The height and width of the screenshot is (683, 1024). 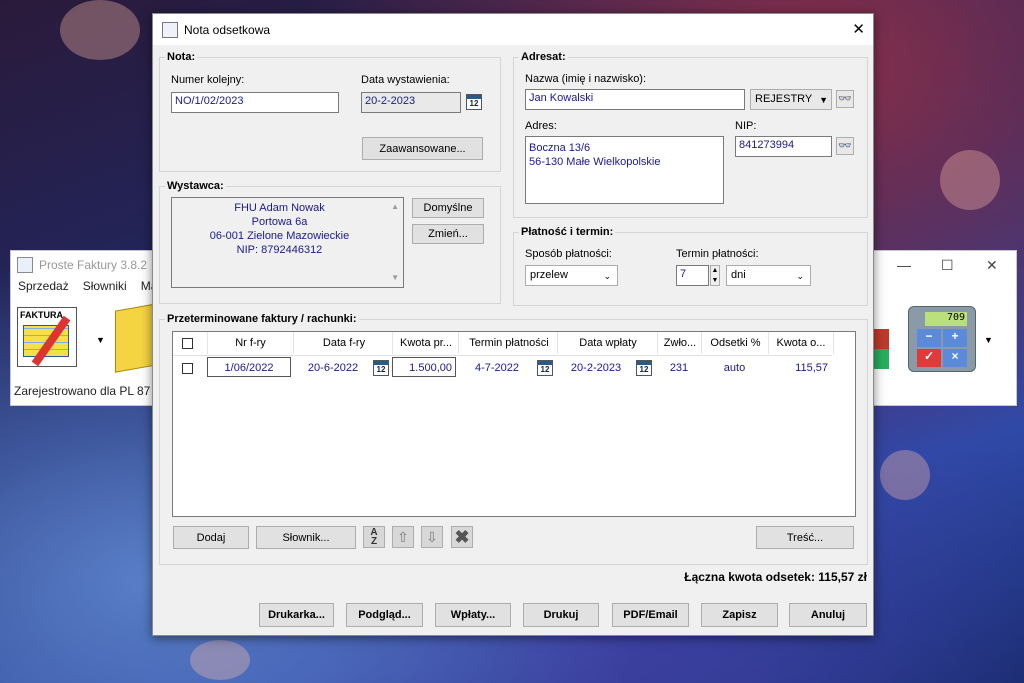 I want to click on payment-term-spinner: ▲ ▼, so click(x=715, y=275).